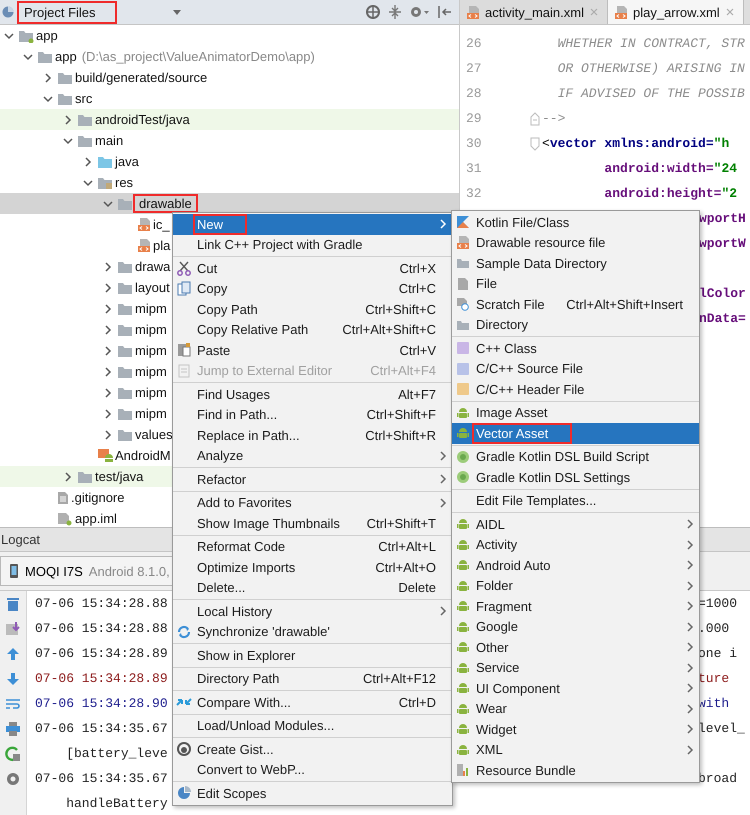  I want to click on code-line: WHETHER IN CONTRACT, STR, so click(650, 43).